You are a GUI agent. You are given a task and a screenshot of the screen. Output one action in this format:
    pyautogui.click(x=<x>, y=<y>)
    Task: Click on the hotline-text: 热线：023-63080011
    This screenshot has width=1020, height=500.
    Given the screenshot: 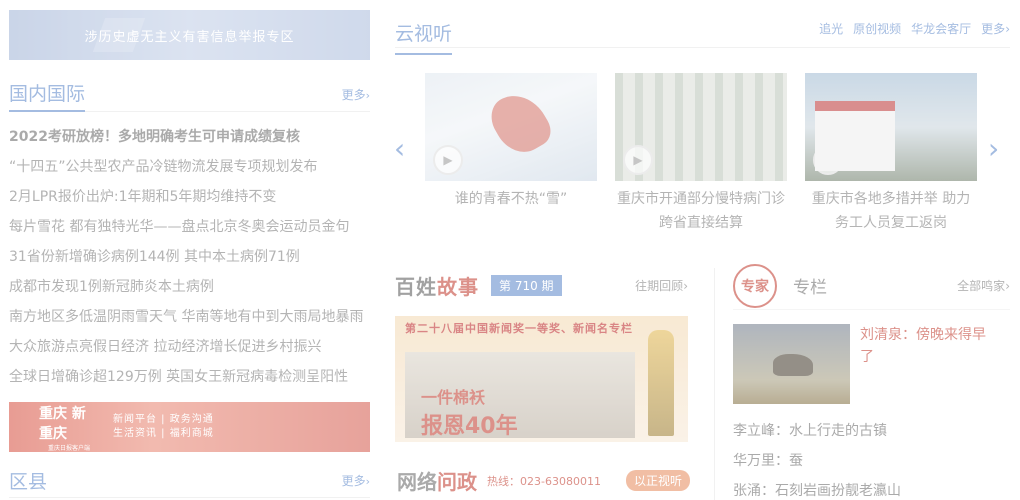 What is the action you would take?
    pyautogui.click(x=544, y=481)
    